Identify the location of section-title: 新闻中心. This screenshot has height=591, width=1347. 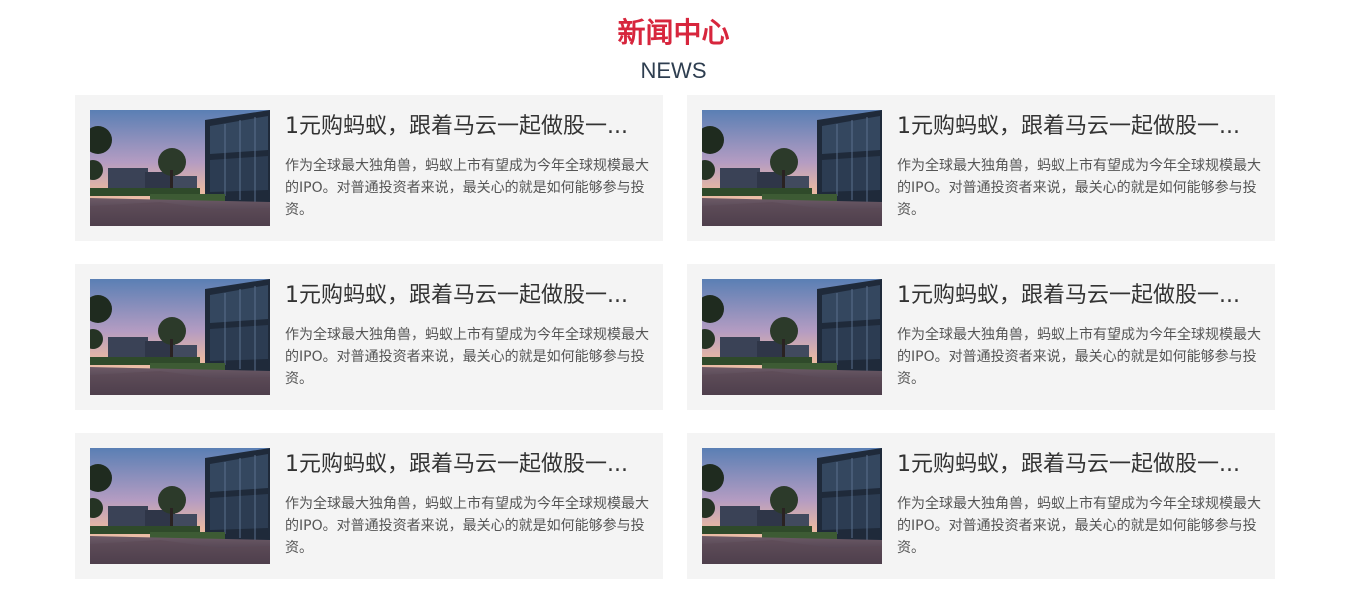
(673, 32).